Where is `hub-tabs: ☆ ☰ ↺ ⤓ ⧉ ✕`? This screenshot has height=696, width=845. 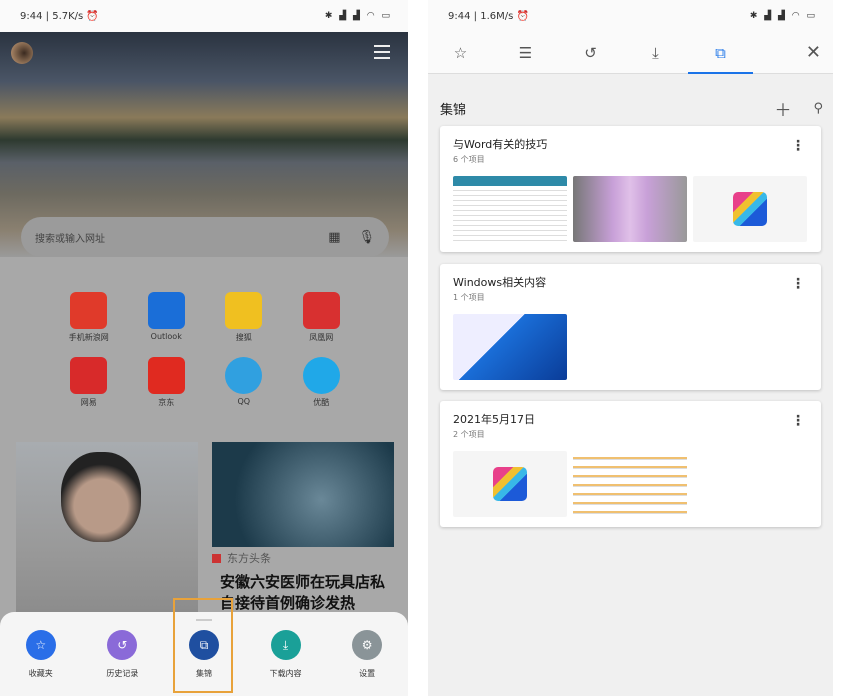 hub-tabs: ☆ ☰ ↺ ⤓ ⧉ ✕ is located at coordinates (630, 53).